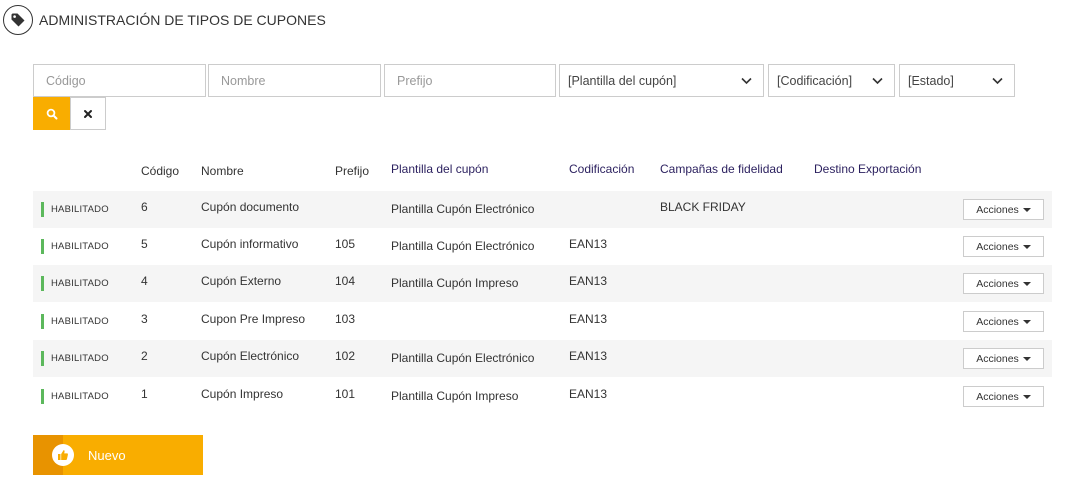 The image size is (1083, 492). I want to click on new-button: Nuevo, so click(118, 455).